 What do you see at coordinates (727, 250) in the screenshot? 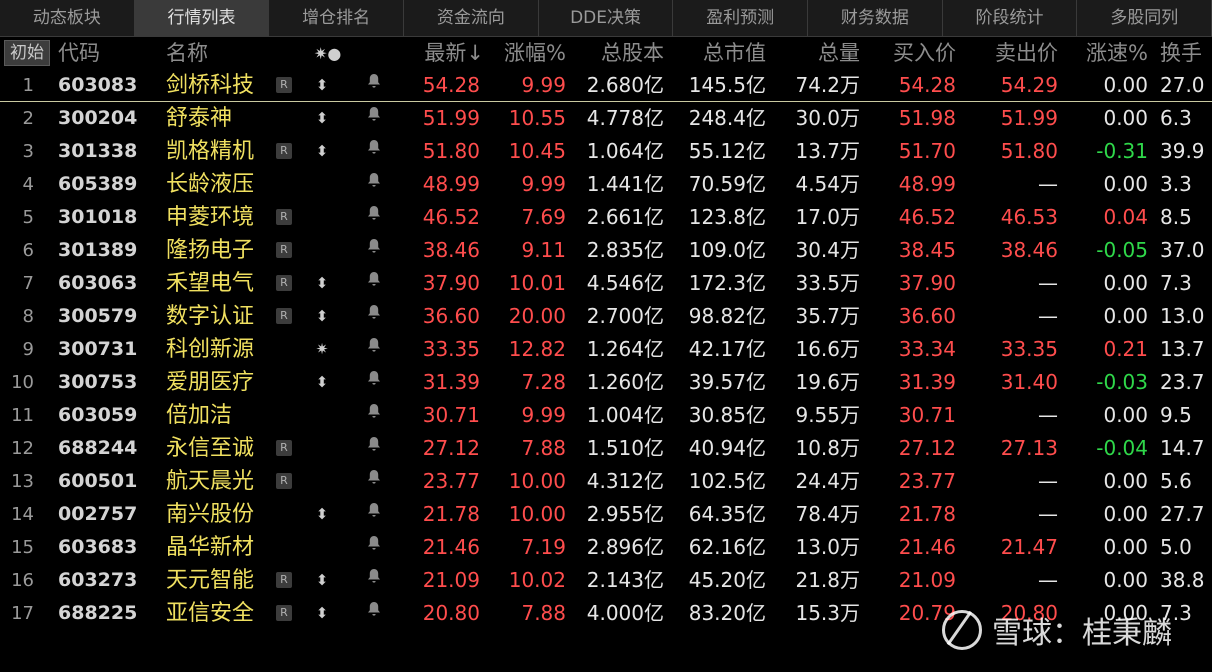
I see `market-cap: 109.0亿` at bounding box center [727, 250].